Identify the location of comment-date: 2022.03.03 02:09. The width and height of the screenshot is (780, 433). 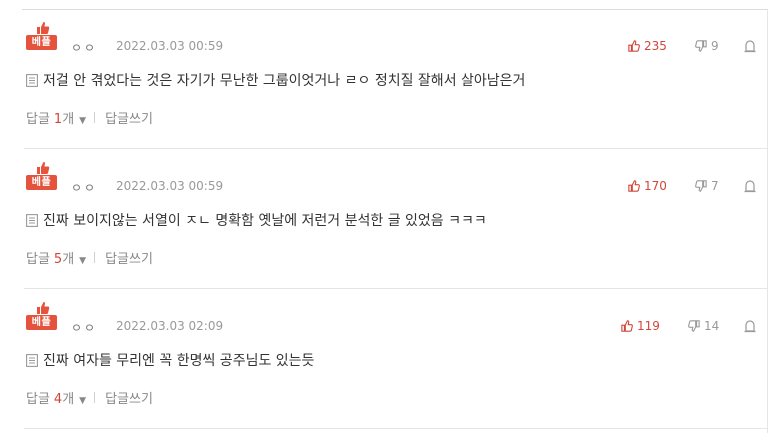
(170, 326).